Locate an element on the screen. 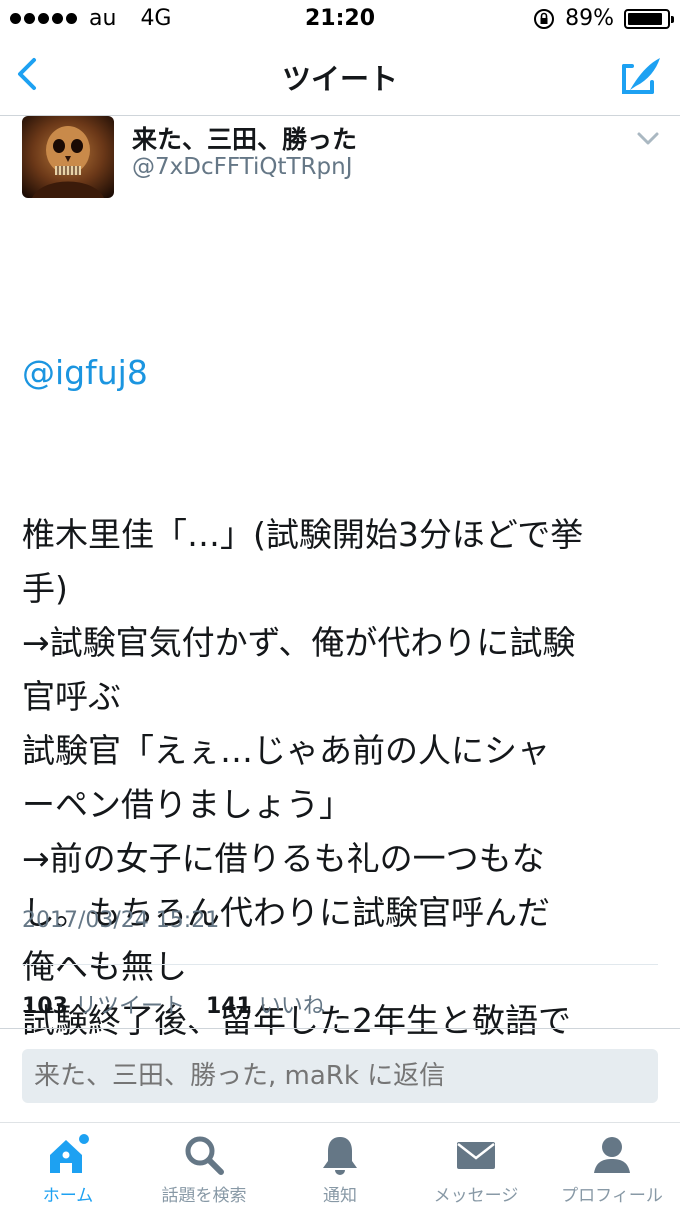 The height and width of the screenshot is (1209, 680). author-display-name: 来た、三田、勝った is located at coordinates (244, 138).